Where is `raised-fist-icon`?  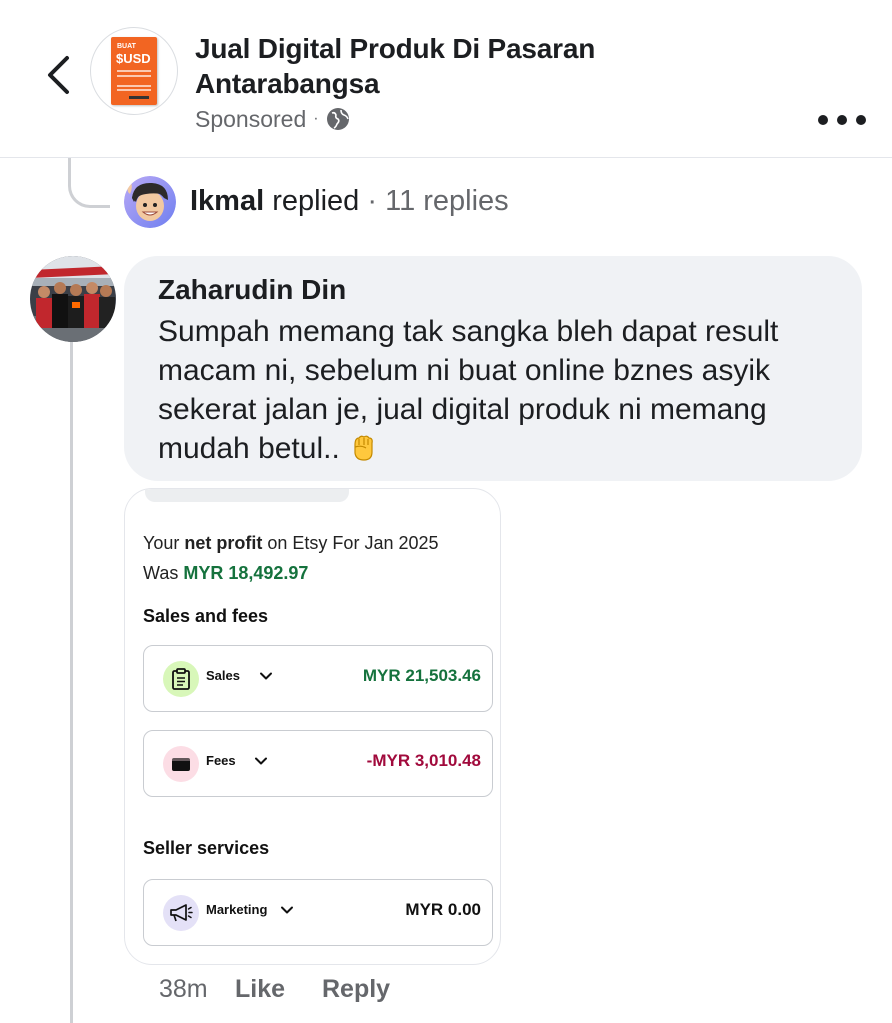
raised-fist-icon is located at coordinates (363, 448).